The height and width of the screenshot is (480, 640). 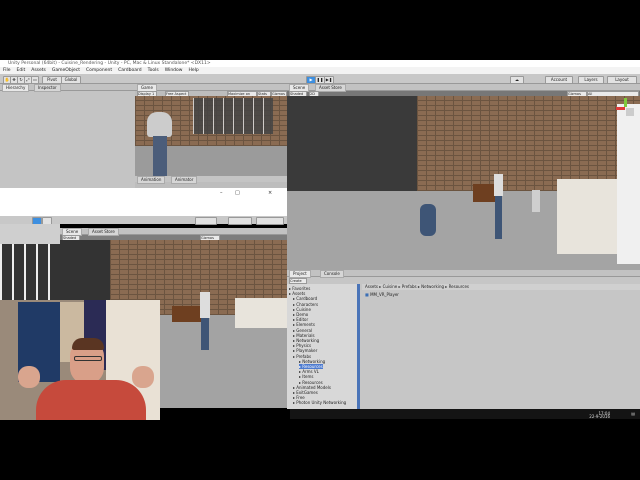 What do you see at coordinates (428, 220) in the screenshot?
I see `crouching-character` at bounding box center [428, 220].